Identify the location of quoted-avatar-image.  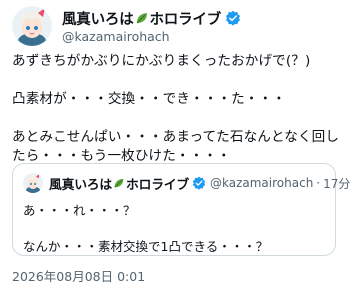
(33, 183).